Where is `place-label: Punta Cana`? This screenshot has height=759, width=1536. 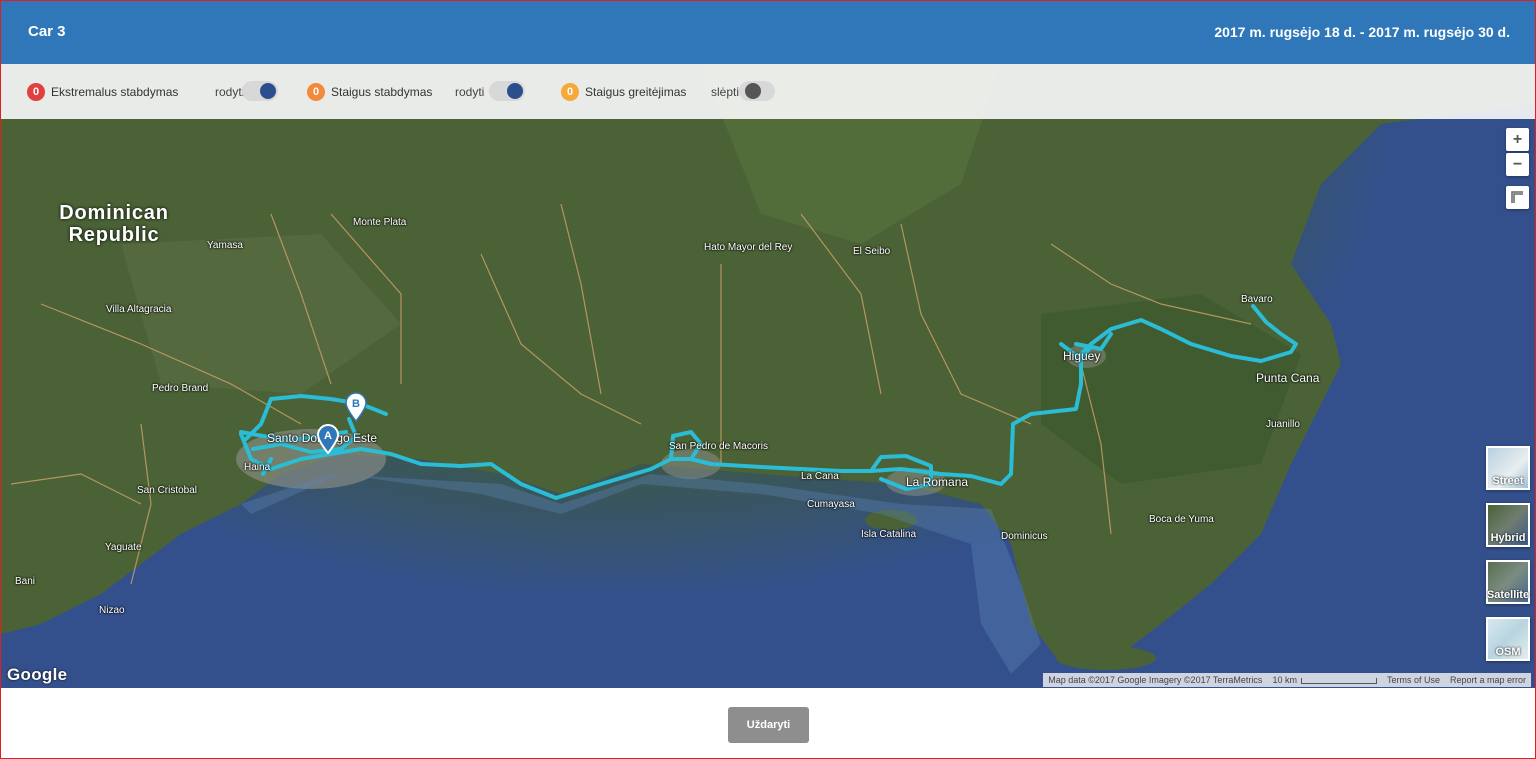
place-label: Punta Cana is located at coordinates (1288, 378).